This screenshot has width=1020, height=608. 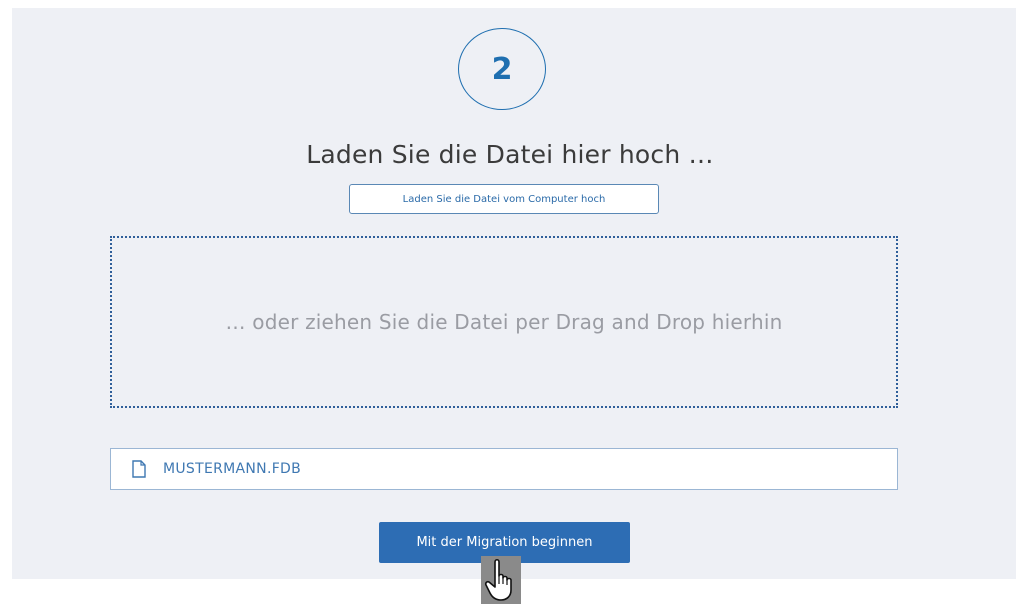 I want to click on selected-file-name: MUSTERMANN.FDB, so click(x=232, y=469).